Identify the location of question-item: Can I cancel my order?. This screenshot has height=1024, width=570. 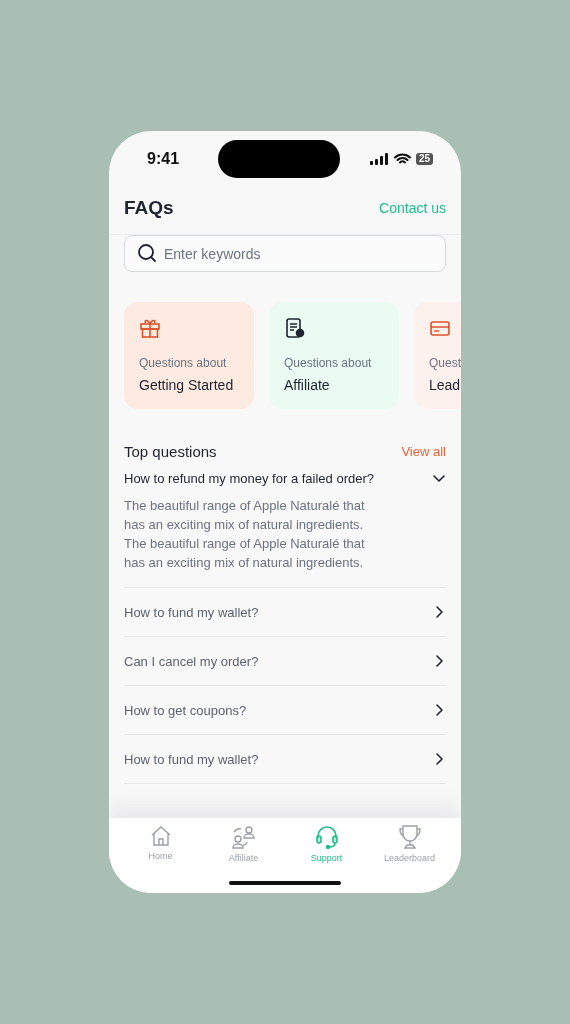
(285, 661).